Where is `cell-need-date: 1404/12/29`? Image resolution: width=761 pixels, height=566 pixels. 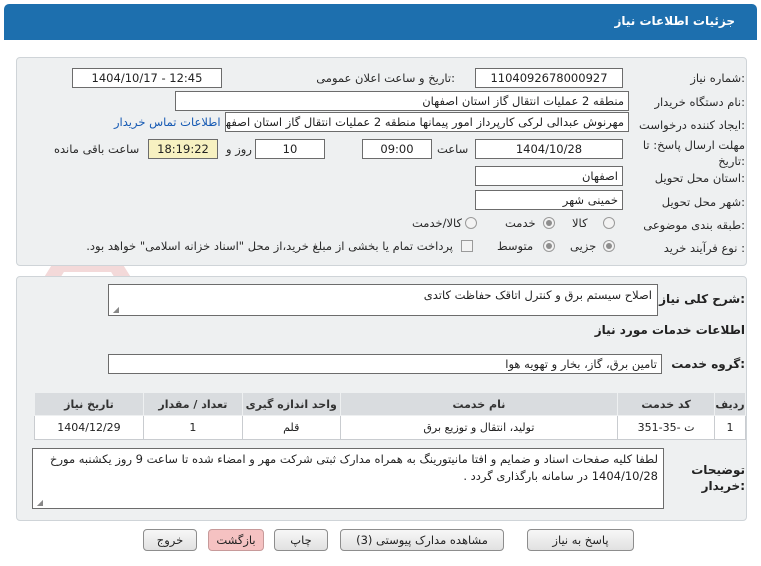
cell-need-date: 1404/12/29 is located at coordinates (89, 427).